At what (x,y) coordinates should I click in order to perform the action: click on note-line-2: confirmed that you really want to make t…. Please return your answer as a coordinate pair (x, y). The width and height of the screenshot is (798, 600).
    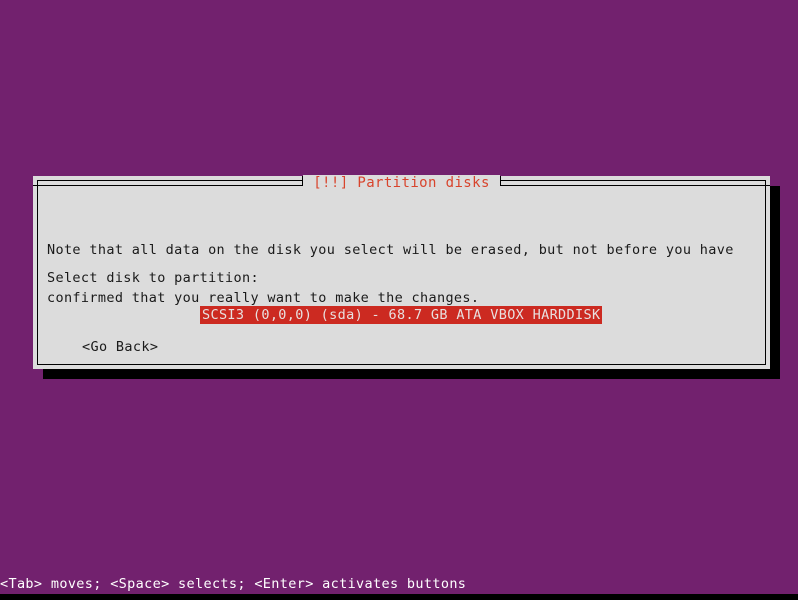
    Looking at the image, I should click on (263, 298).